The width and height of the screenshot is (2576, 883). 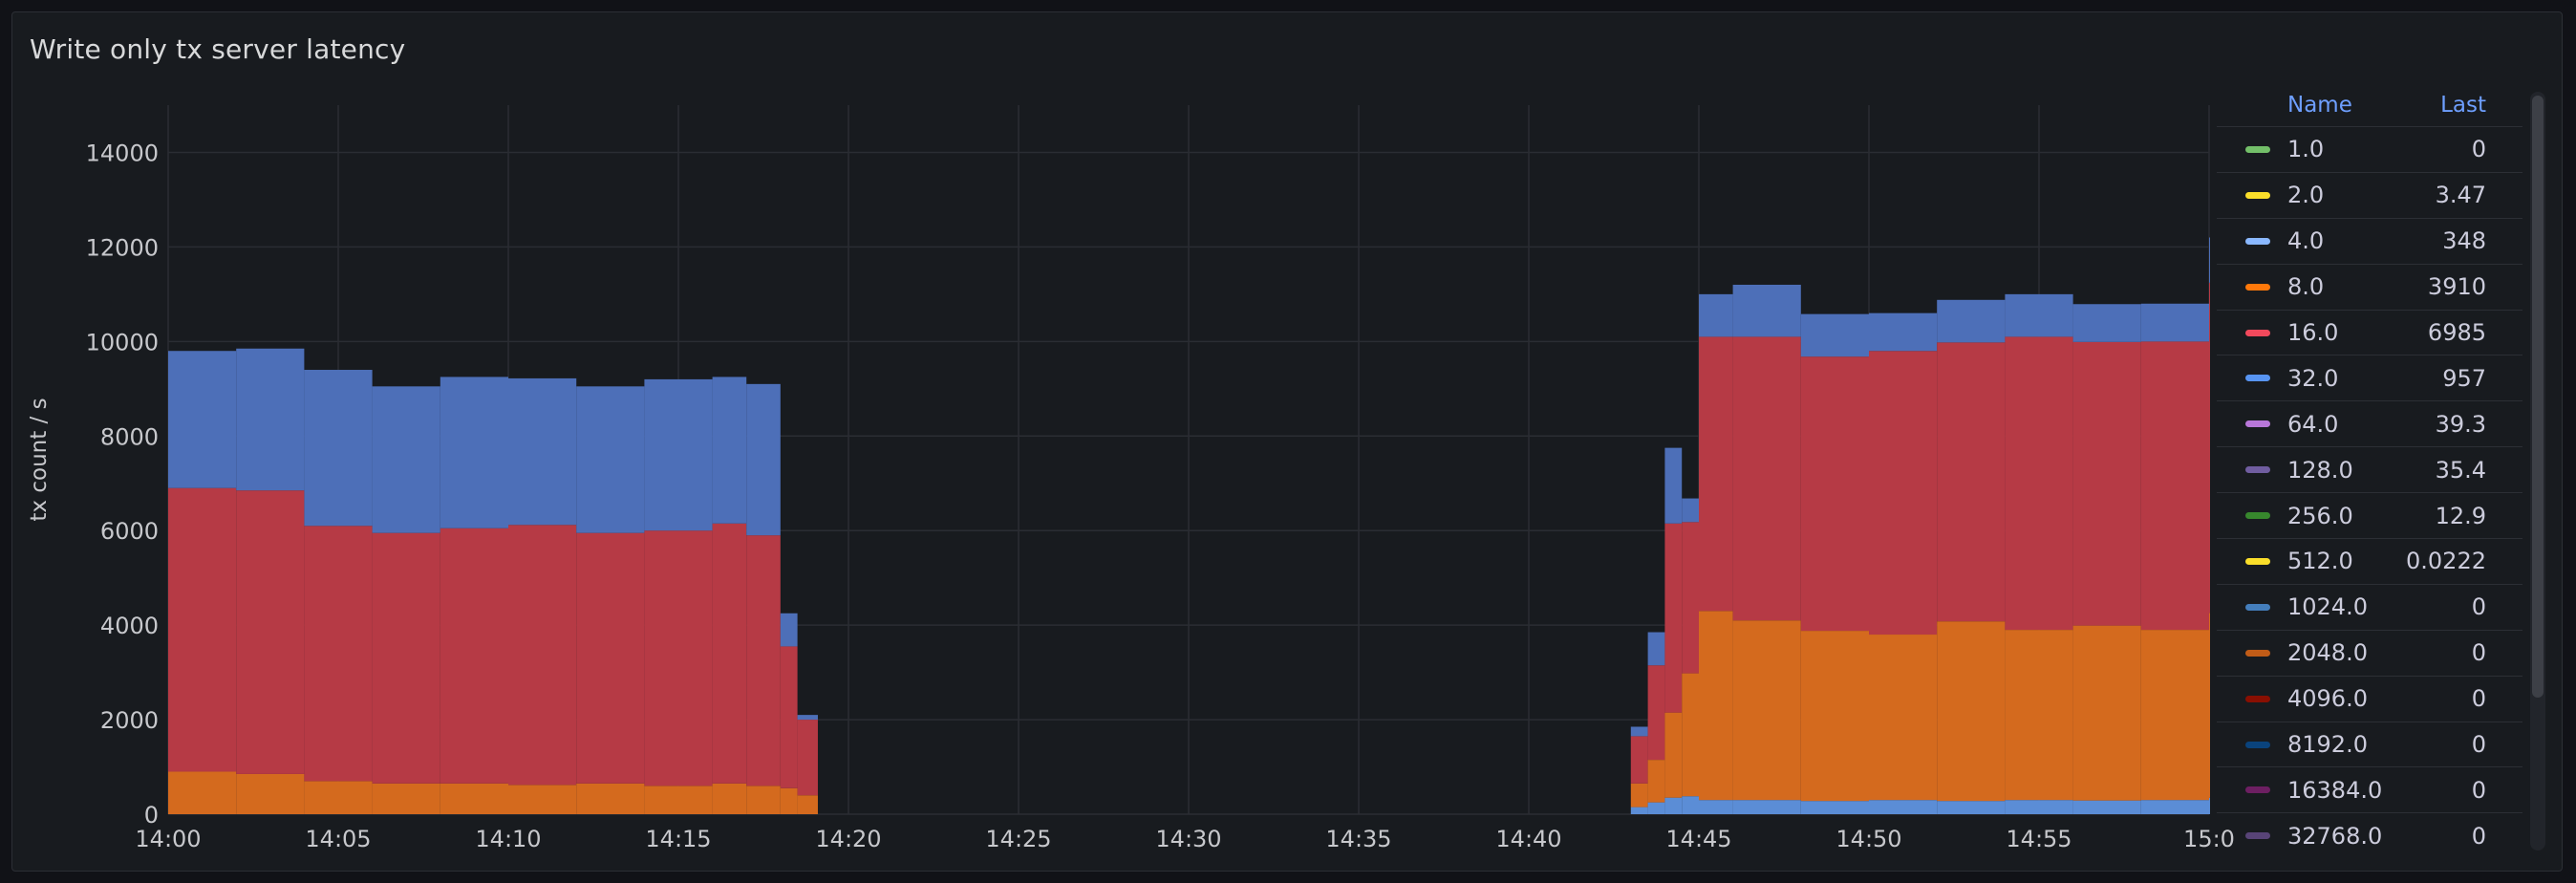 What do you see at coordinates (2369, 425) in the screenshot?
I see `legend-item: 64.0 39.3` at bounding box center [2369, 425].